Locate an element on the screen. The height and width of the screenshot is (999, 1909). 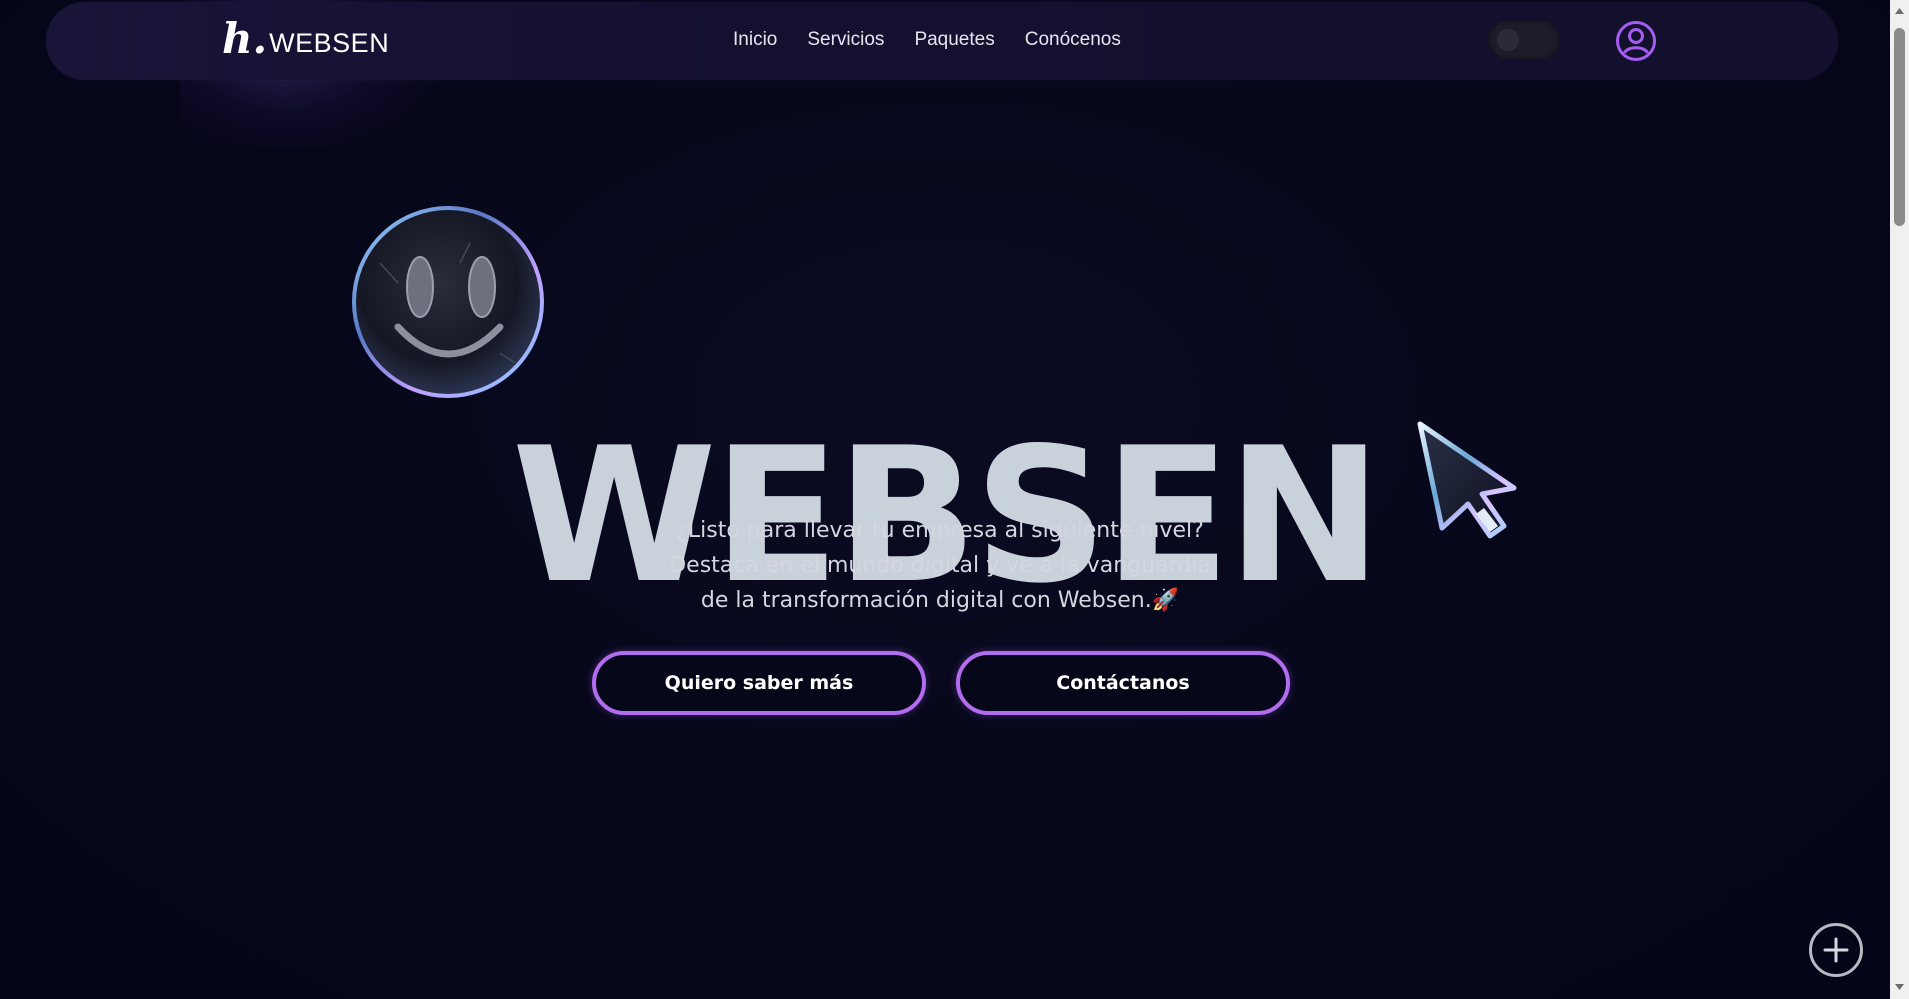
fab-add-button is located at coordinates (1836, 950).